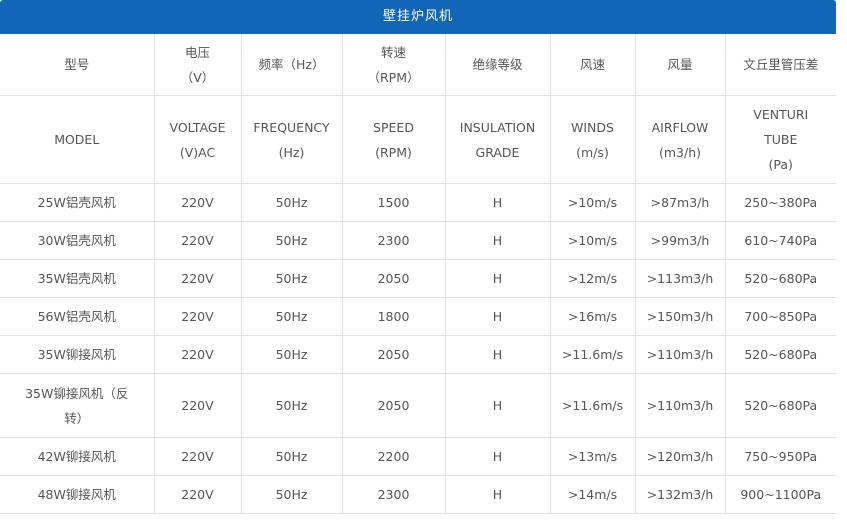 Image resolution: width=847 pixels, height=521 pixels. I want to click on header-cell-airflow: 风量, so click(680, 65).